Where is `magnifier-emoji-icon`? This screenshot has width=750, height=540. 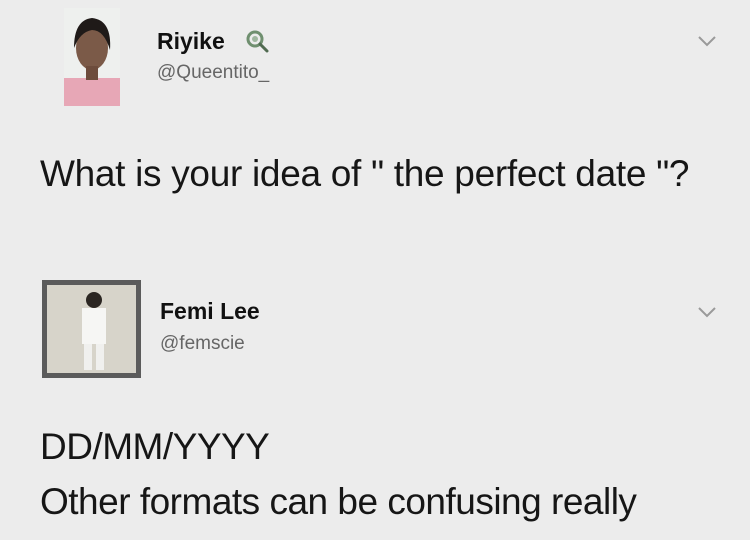 magnifier-emoji-icon is located at coordinates (257, 41).